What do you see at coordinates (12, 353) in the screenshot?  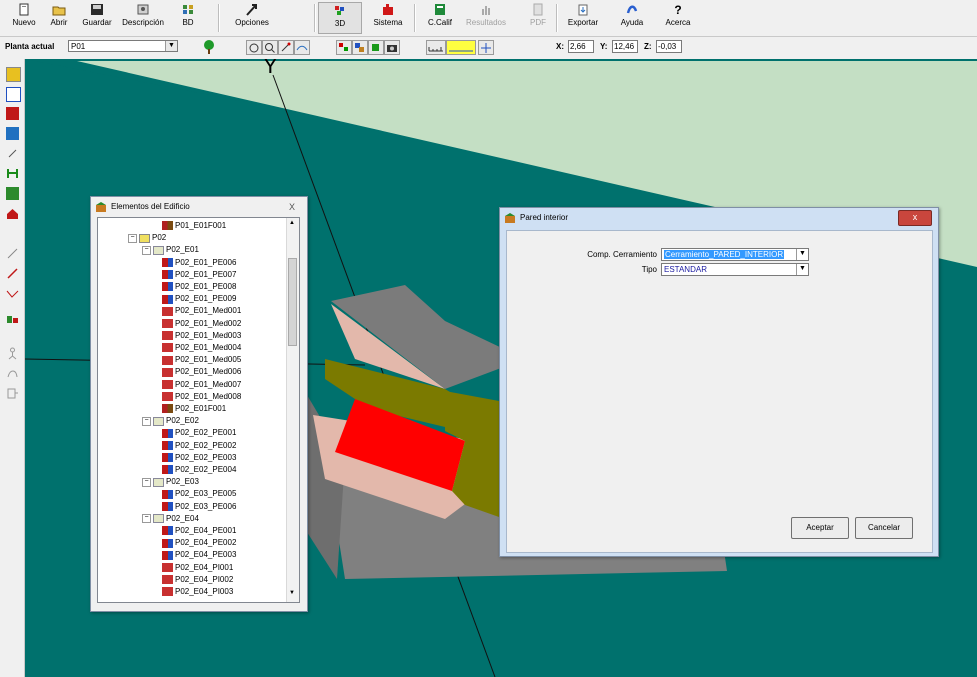 I see `person-tool-icon` at bounding box center [12, 353].